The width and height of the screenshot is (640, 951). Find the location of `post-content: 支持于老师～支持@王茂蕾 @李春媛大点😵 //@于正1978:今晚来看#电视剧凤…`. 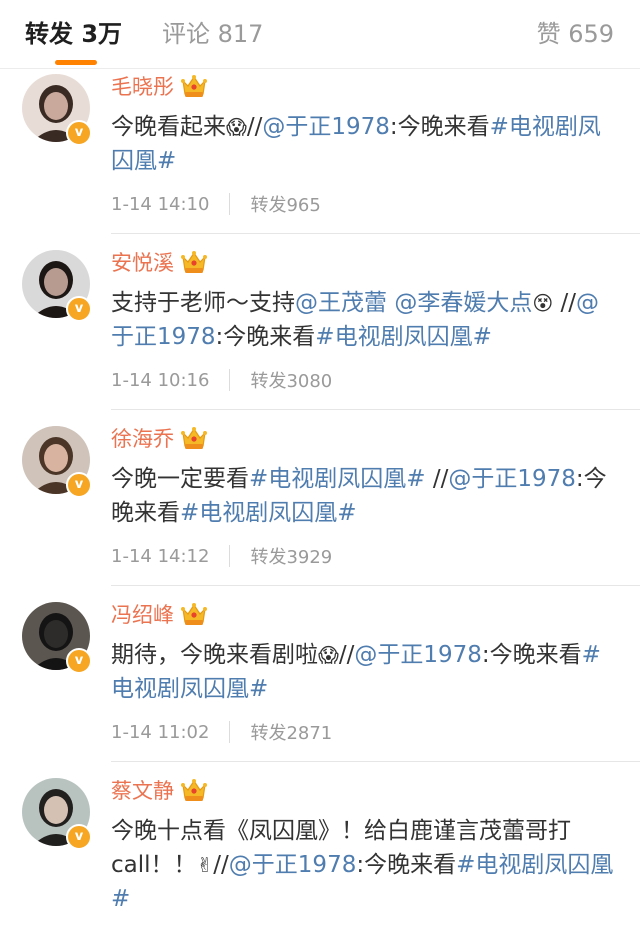

post-content: 支持于老师～支持@王茂蕾 @李春媛大点😵 //@于正1978:今晚来看#电视剧凤… is located at coordinates (366, 320).